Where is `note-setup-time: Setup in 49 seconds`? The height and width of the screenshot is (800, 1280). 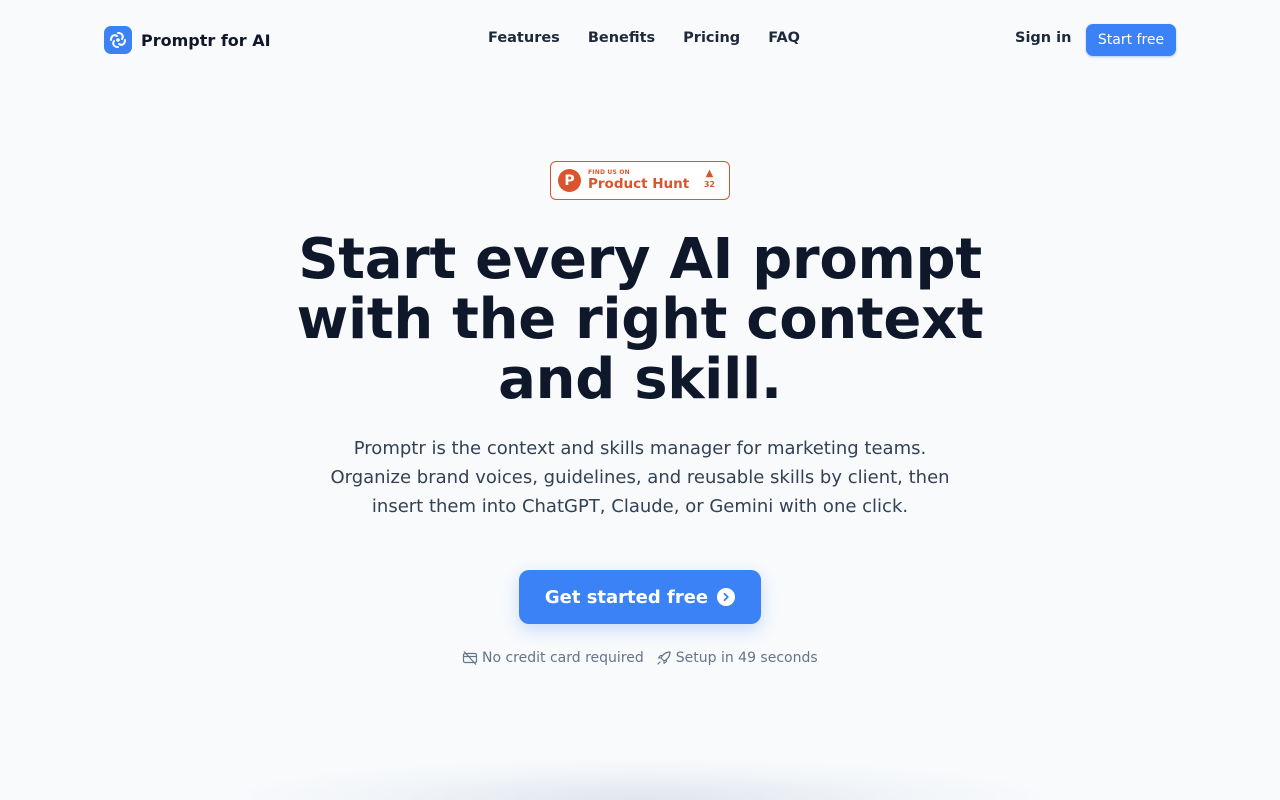
note-setup-time: Setup in 49 seconds is located at coordinates (737, 658).